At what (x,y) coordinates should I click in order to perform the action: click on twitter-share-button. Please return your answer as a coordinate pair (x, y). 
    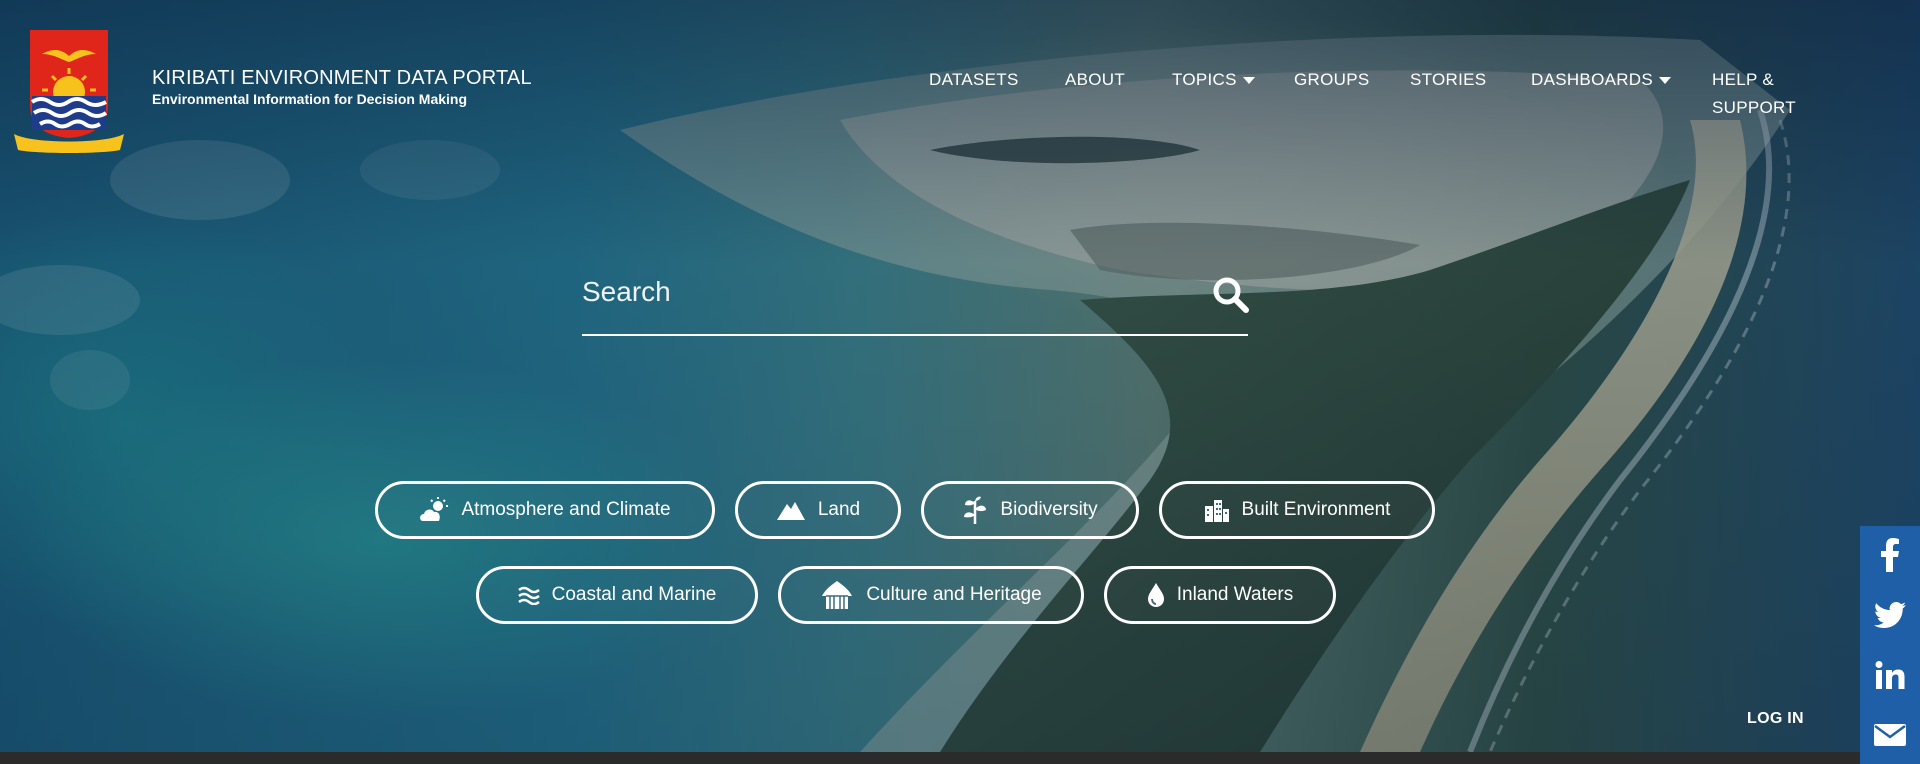
    Looking at the image, I should click on (1890, 615).